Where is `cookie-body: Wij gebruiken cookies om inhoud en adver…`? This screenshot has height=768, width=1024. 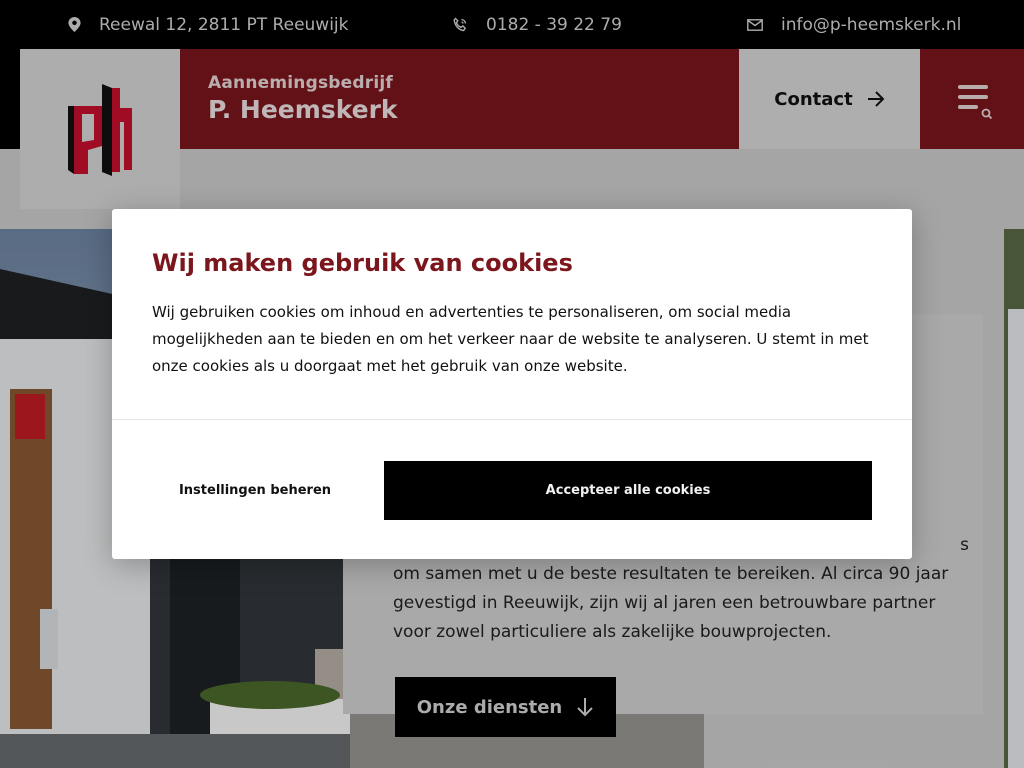
cookie-body: Wij gebruiken cookies om inhoud en adver… is located at coordinates (510, 339).